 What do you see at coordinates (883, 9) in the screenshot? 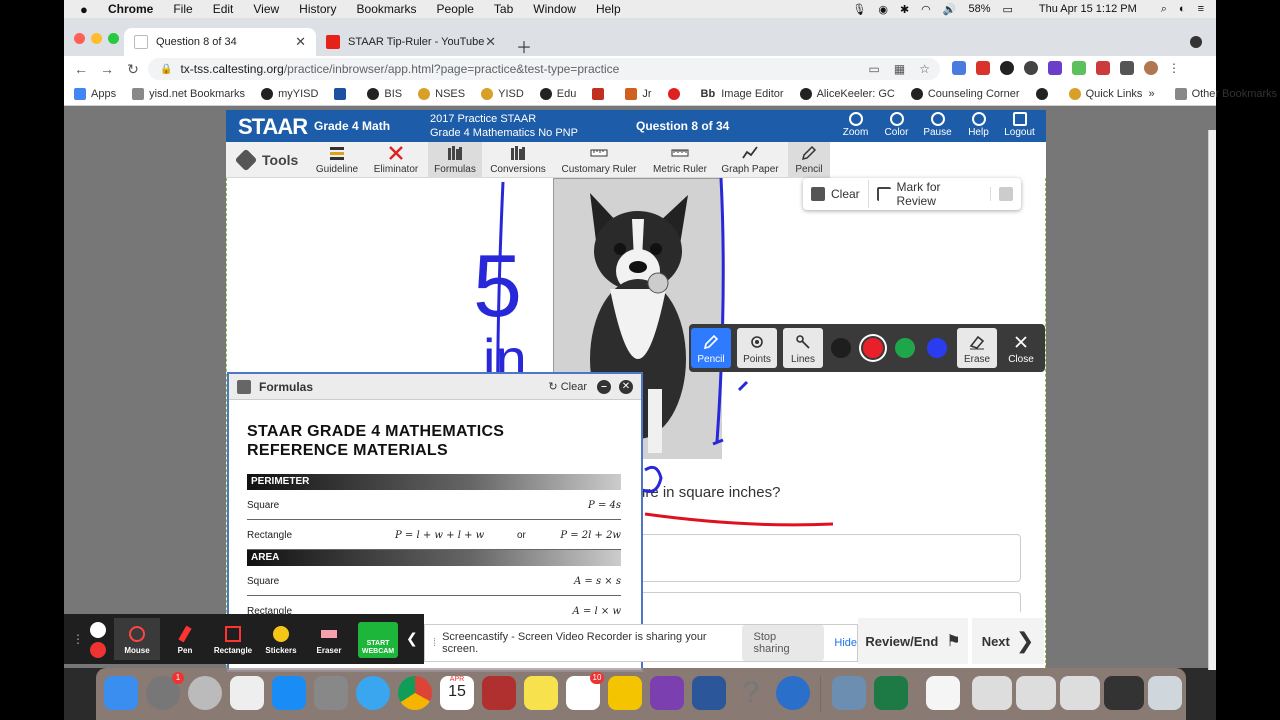
I see `screen-record-icon: ◉` at bounding box center [883, 9].